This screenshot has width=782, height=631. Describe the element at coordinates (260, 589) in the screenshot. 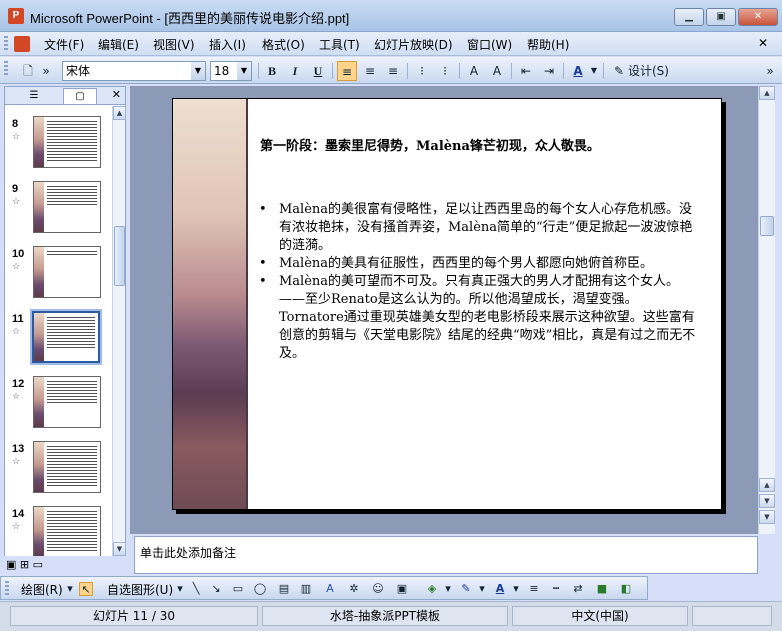

I see `oval-icon: ◯` at that location.